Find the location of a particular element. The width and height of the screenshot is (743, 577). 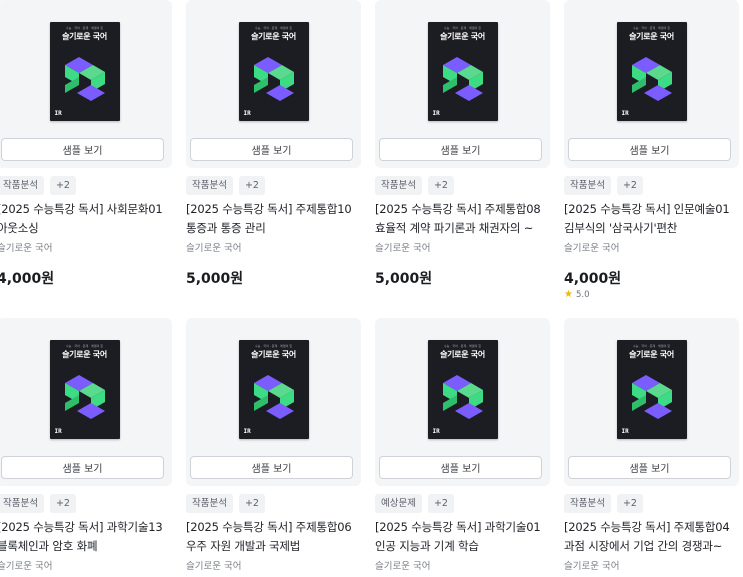

tag-list: 예상문제 +2 is located at coordinates (414, 503).